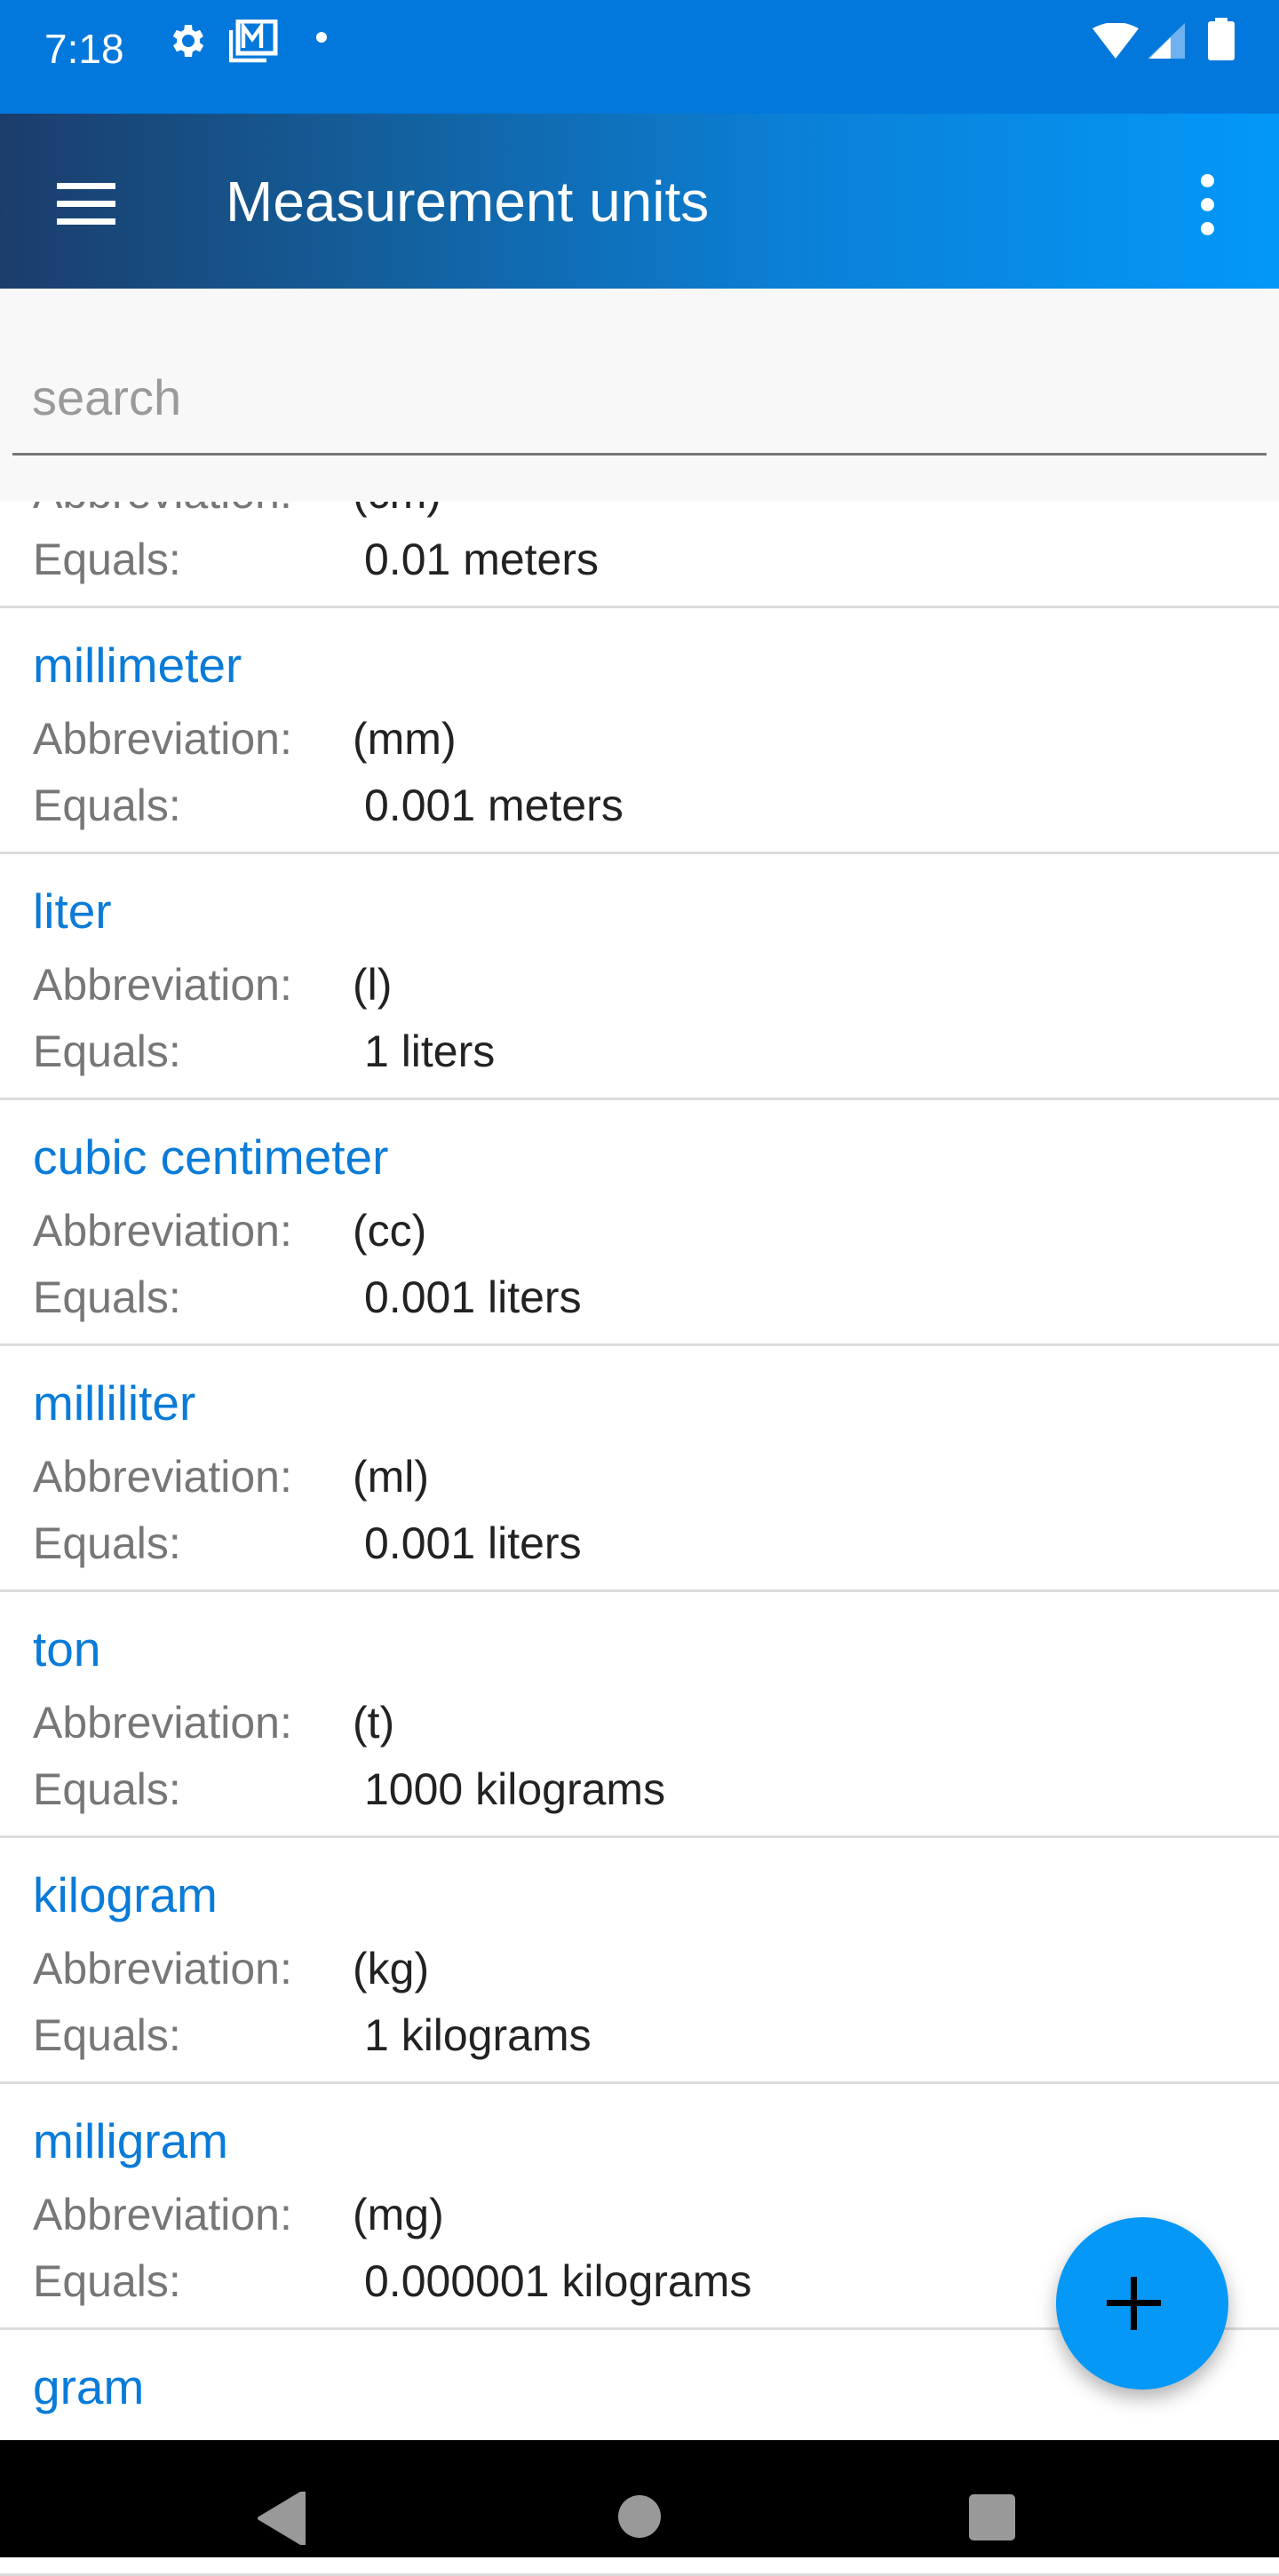 This screenshot has width=1279, height=2576. Describe the element at coordinates (482, 560) in the screenshot. I see `equals-value: 0.01 meters` at that location.